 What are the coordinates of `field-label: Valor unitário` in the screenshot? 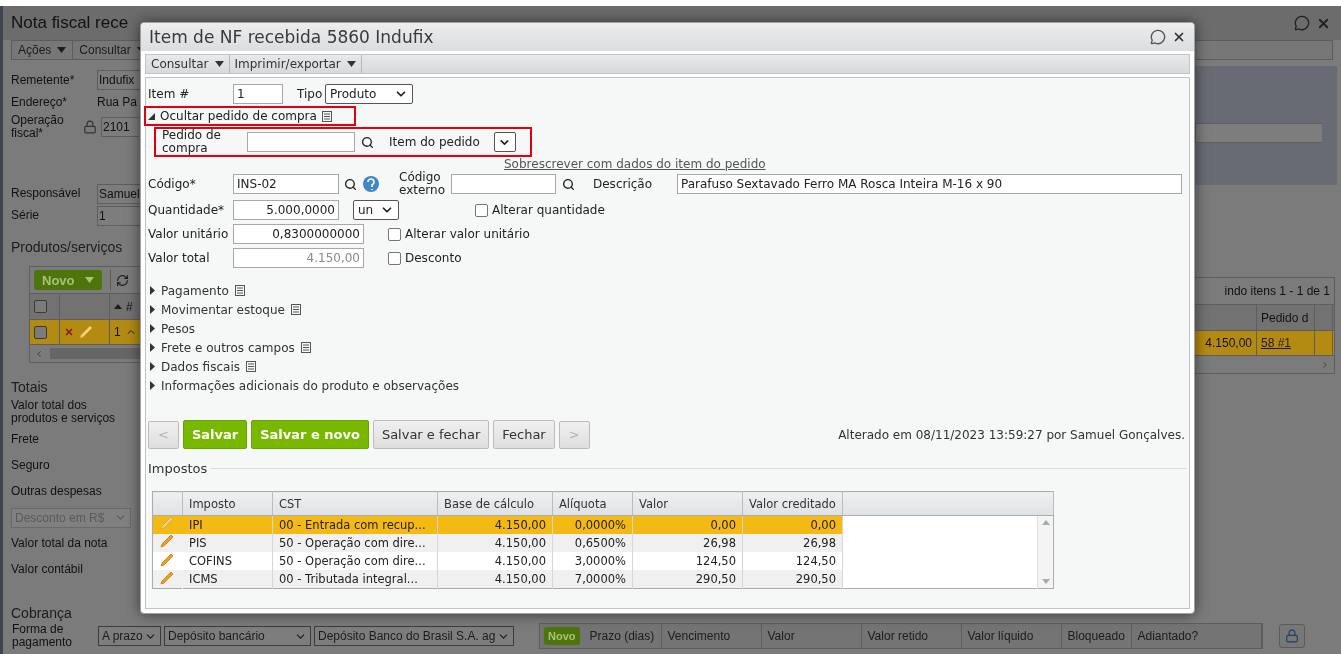 It's located at (189, 234).